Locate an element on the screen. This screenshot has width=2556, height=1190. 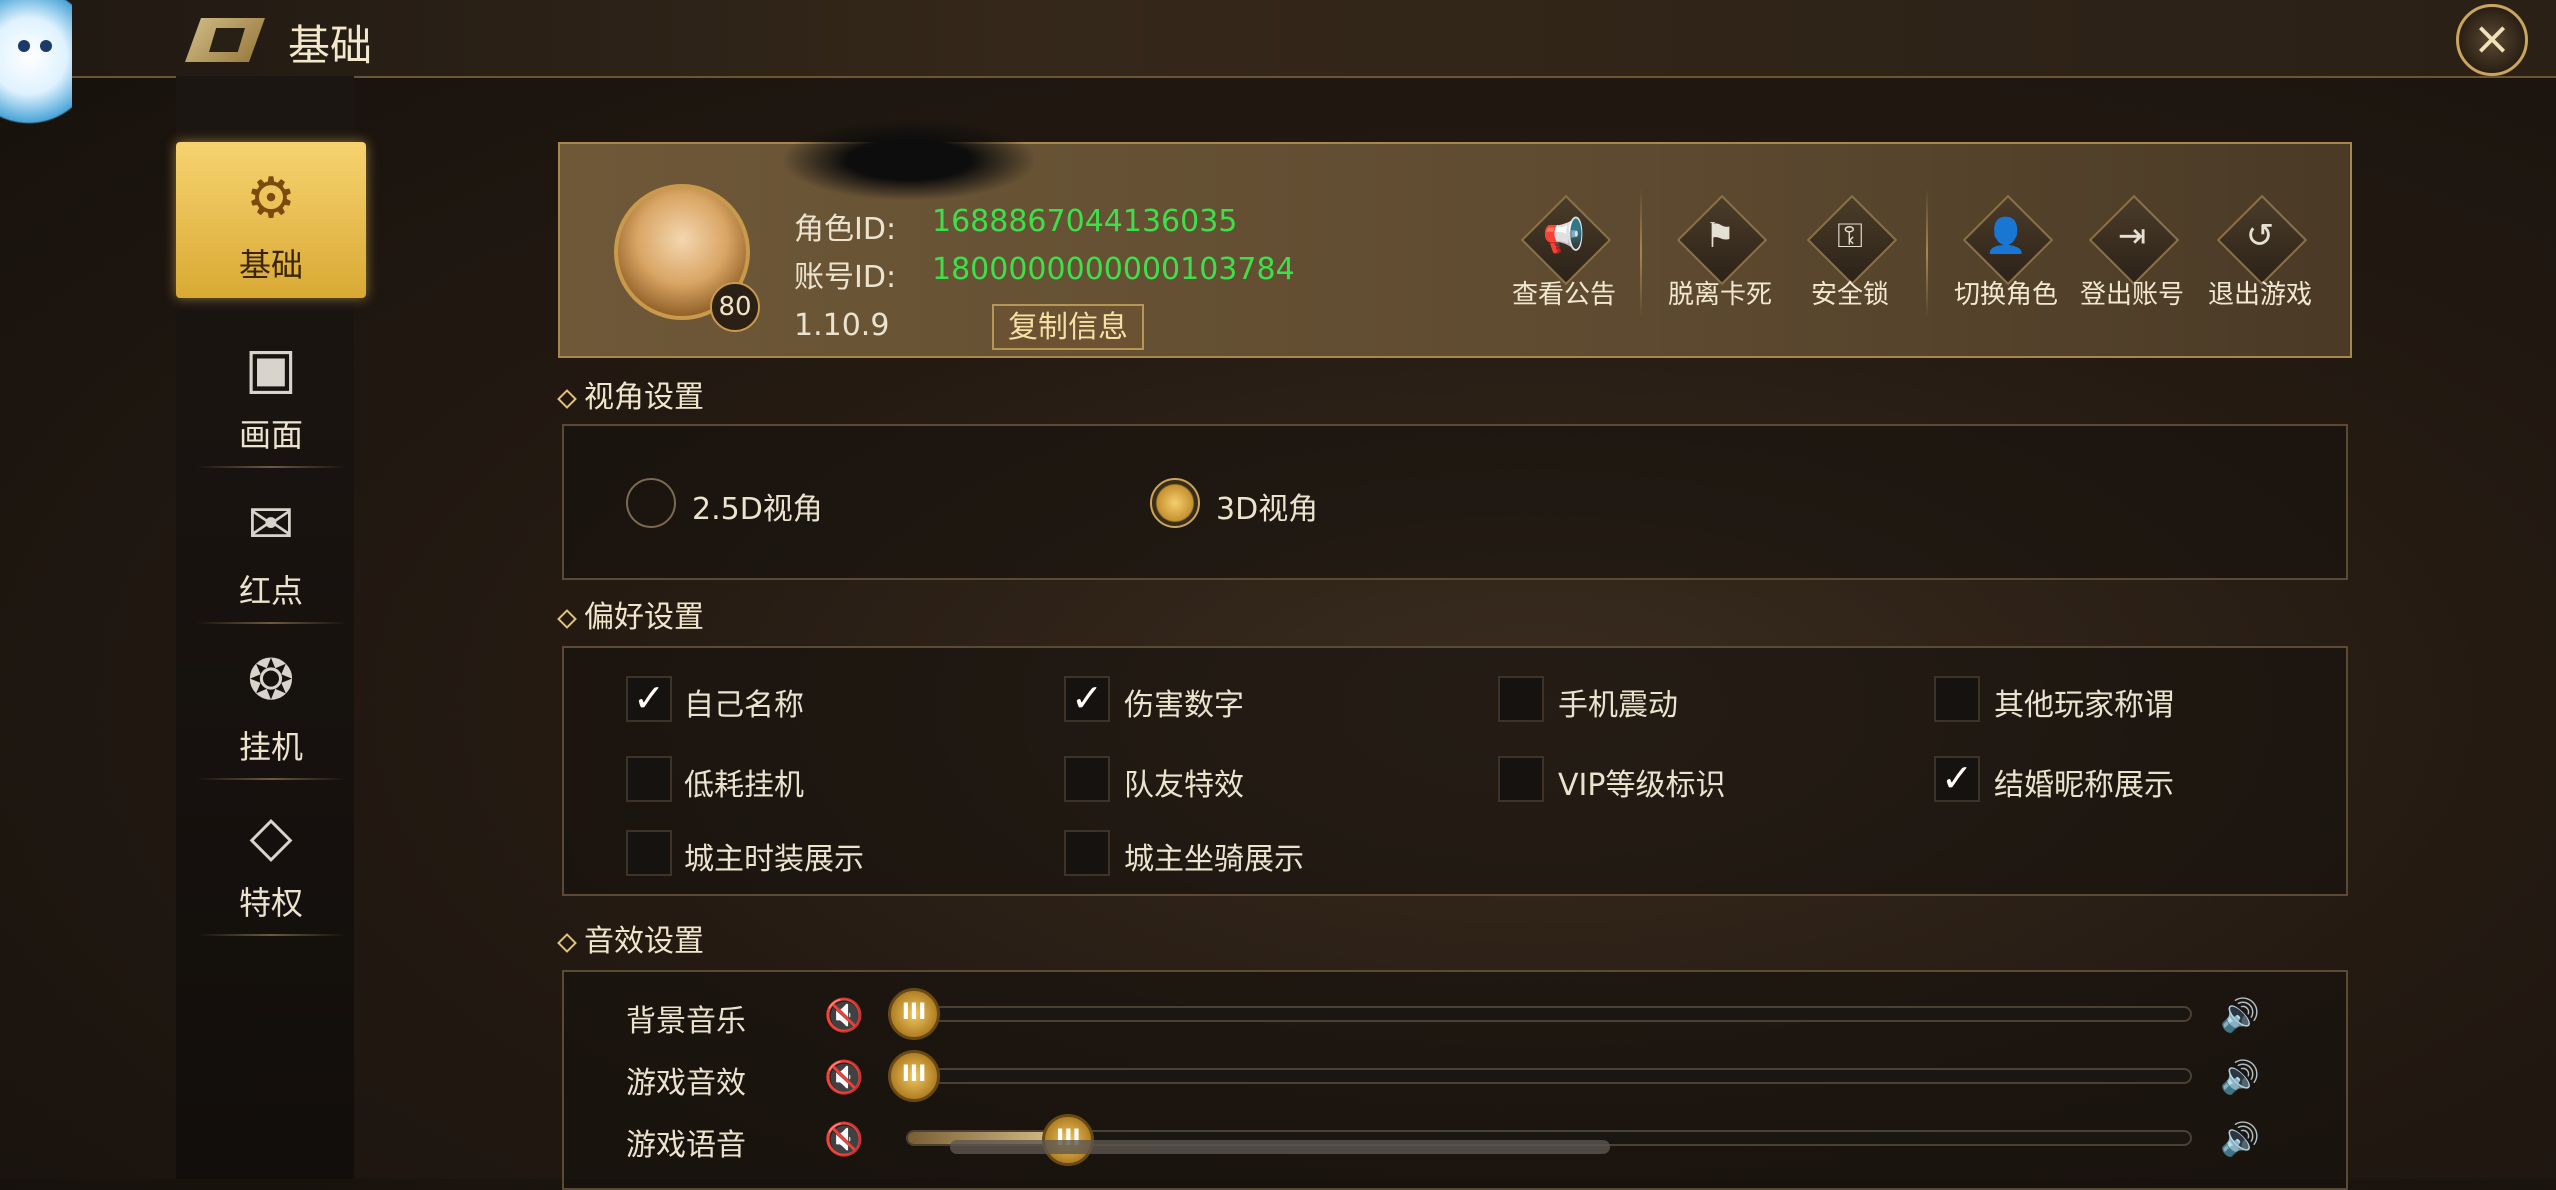
action-label: 登出账号 is located at coordinates (2131, 295).